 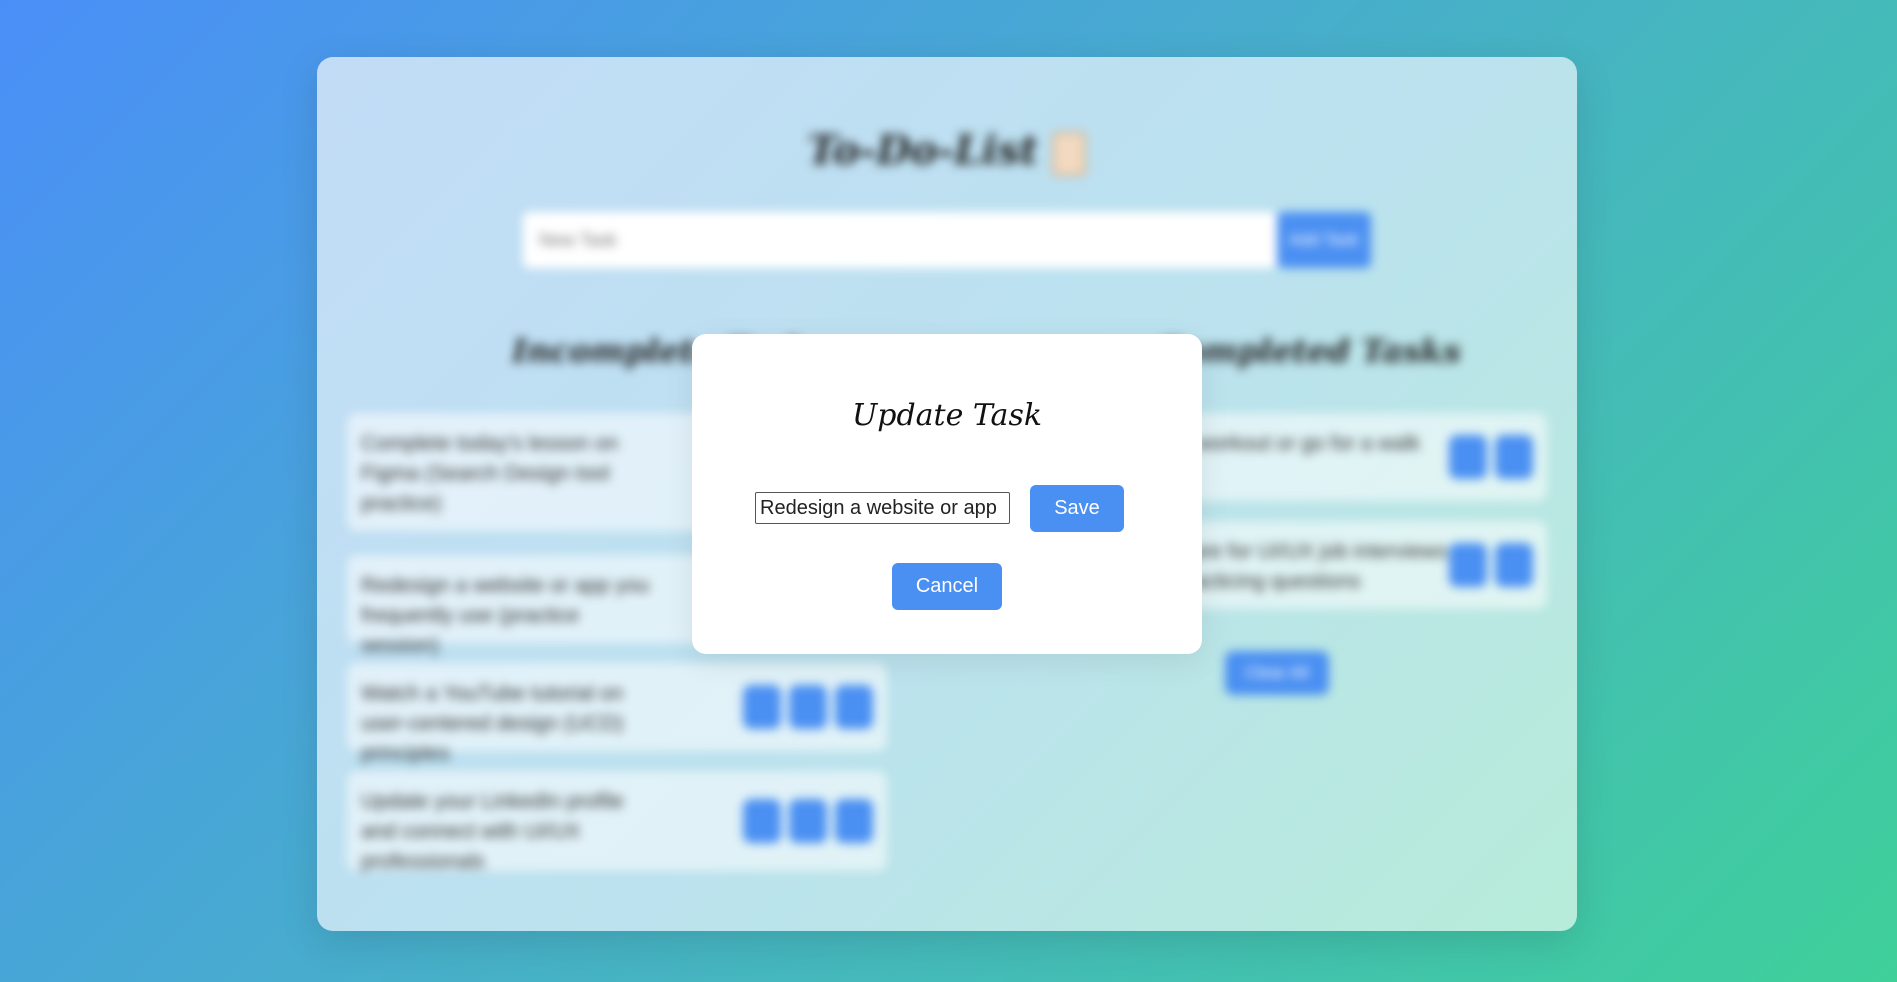 I want to click on update-task-input, so click(x=882, y=508).